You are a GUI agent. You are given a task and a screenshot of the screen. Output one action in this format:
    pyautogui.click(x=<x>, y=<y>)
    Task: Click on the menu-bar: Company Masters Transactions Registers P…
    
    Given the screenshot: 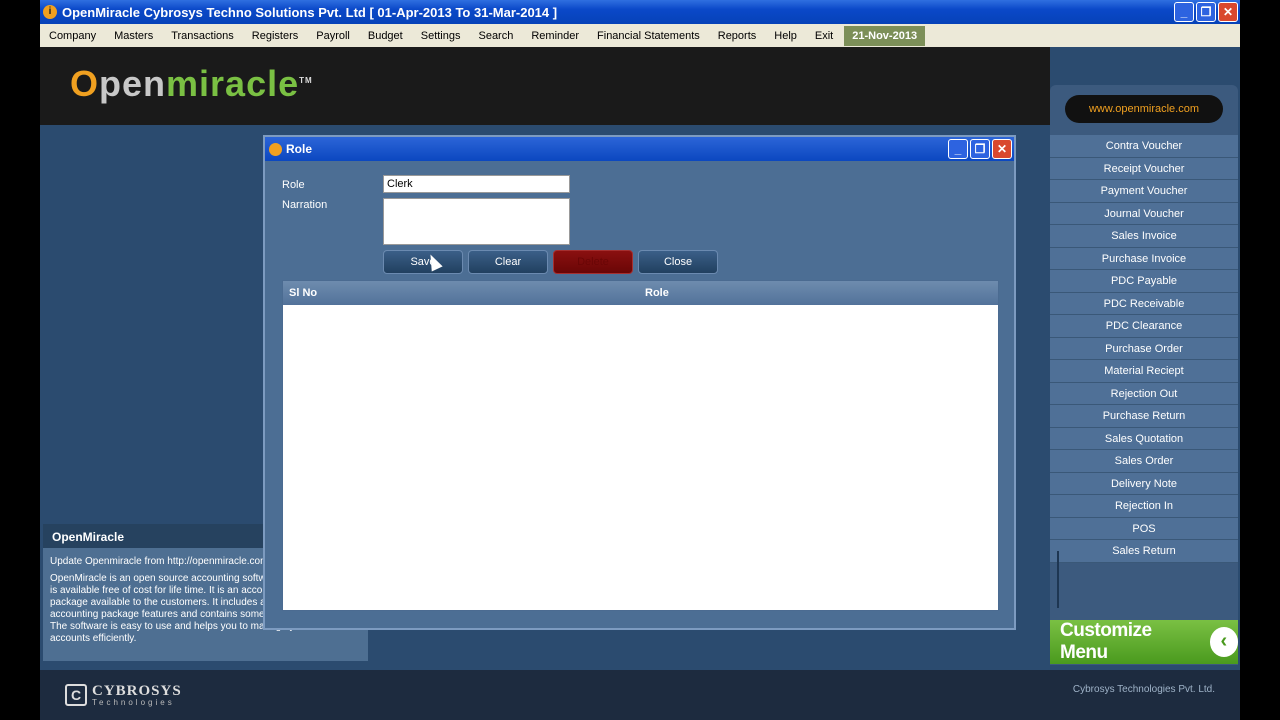 What is the action you would take?
    pyautogui.click(x=640, y=35)
    